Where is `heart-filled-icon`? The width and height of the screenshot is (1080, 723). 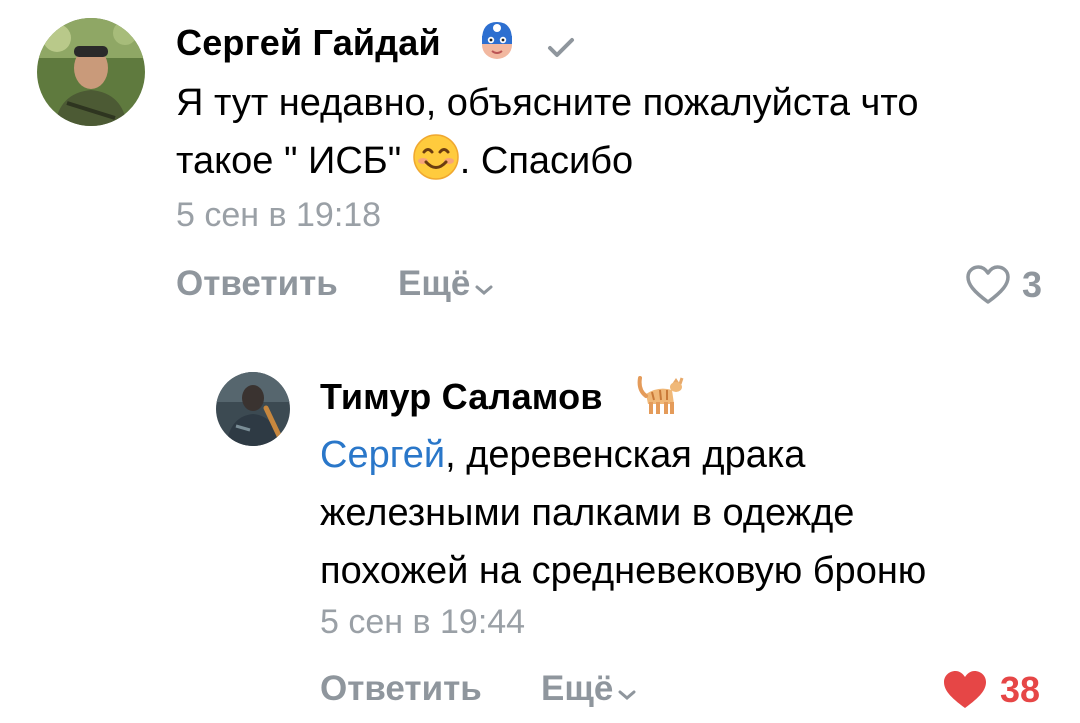
heart-filled-icon is located at coordinates (965, 693).